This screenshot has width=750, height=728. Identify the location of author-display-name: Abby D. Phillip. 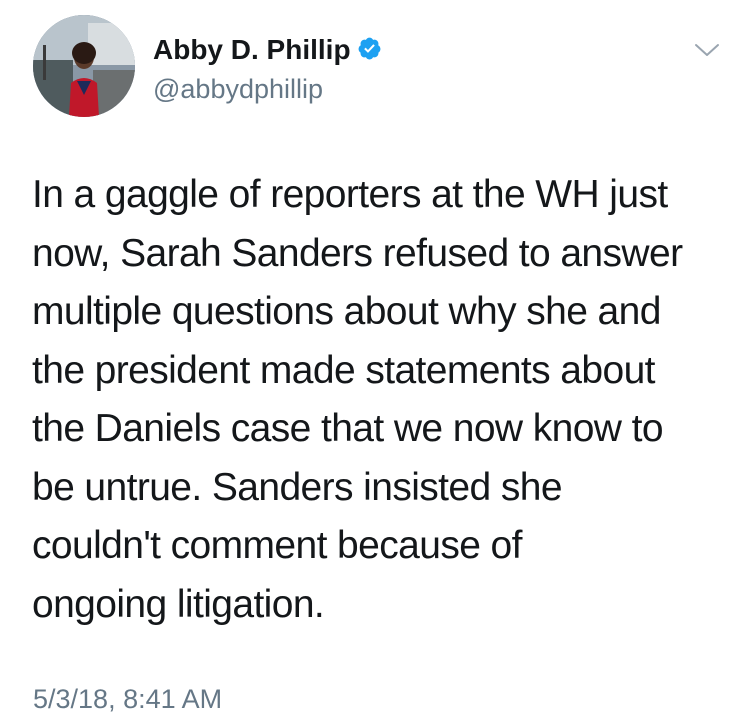
(252, 49).